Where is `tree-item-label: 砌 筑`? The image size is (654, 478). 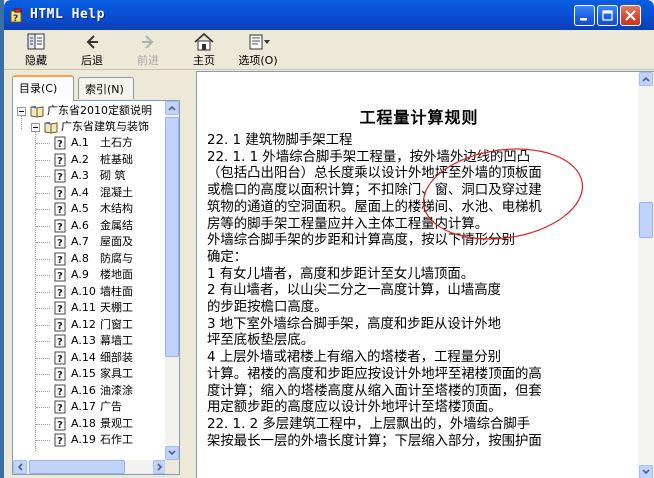 tree-item-label: 砌 筑 is located at coordinates (113, 175).